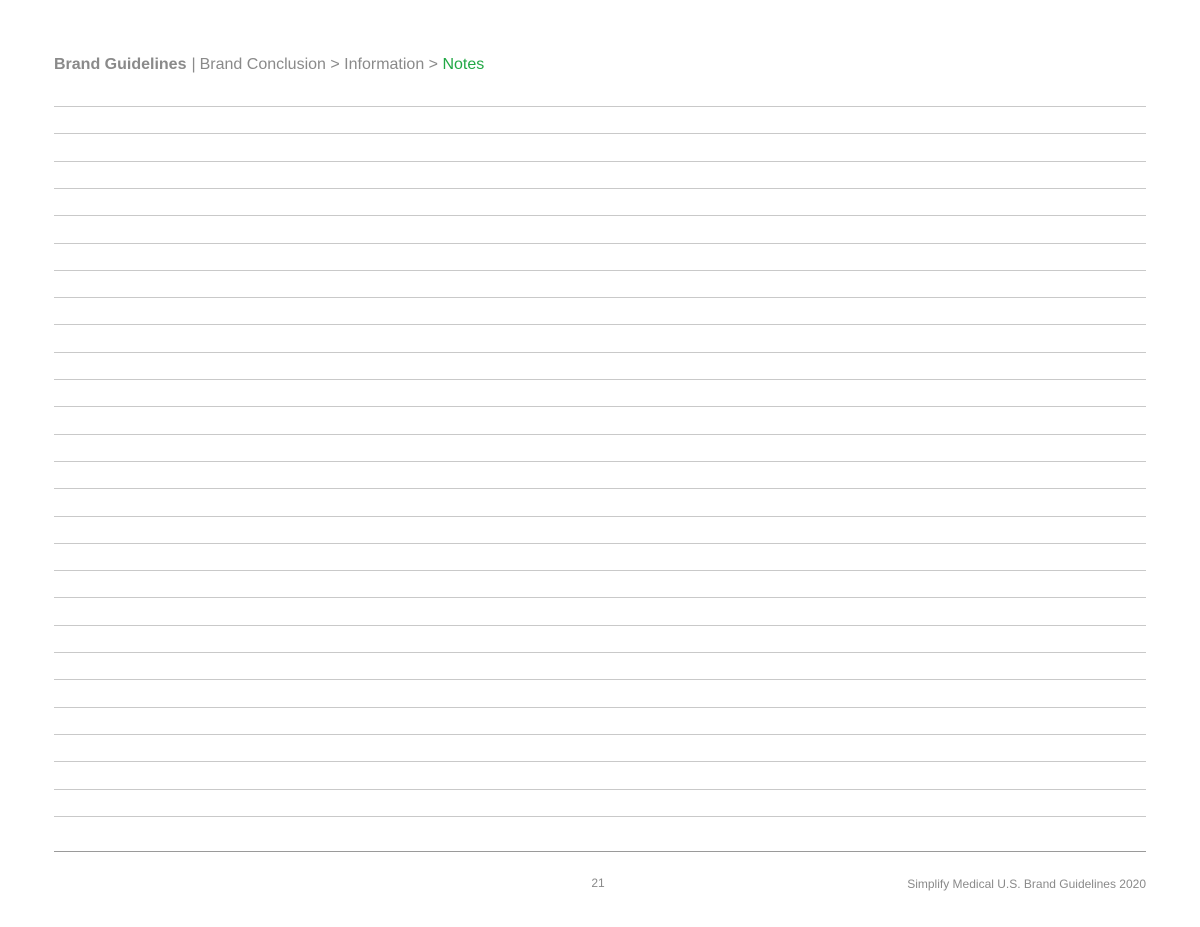  What do you see at coordinates (598, 883) in the screenshot?
I see `page-number: 21` at bounding box center [598, 883].